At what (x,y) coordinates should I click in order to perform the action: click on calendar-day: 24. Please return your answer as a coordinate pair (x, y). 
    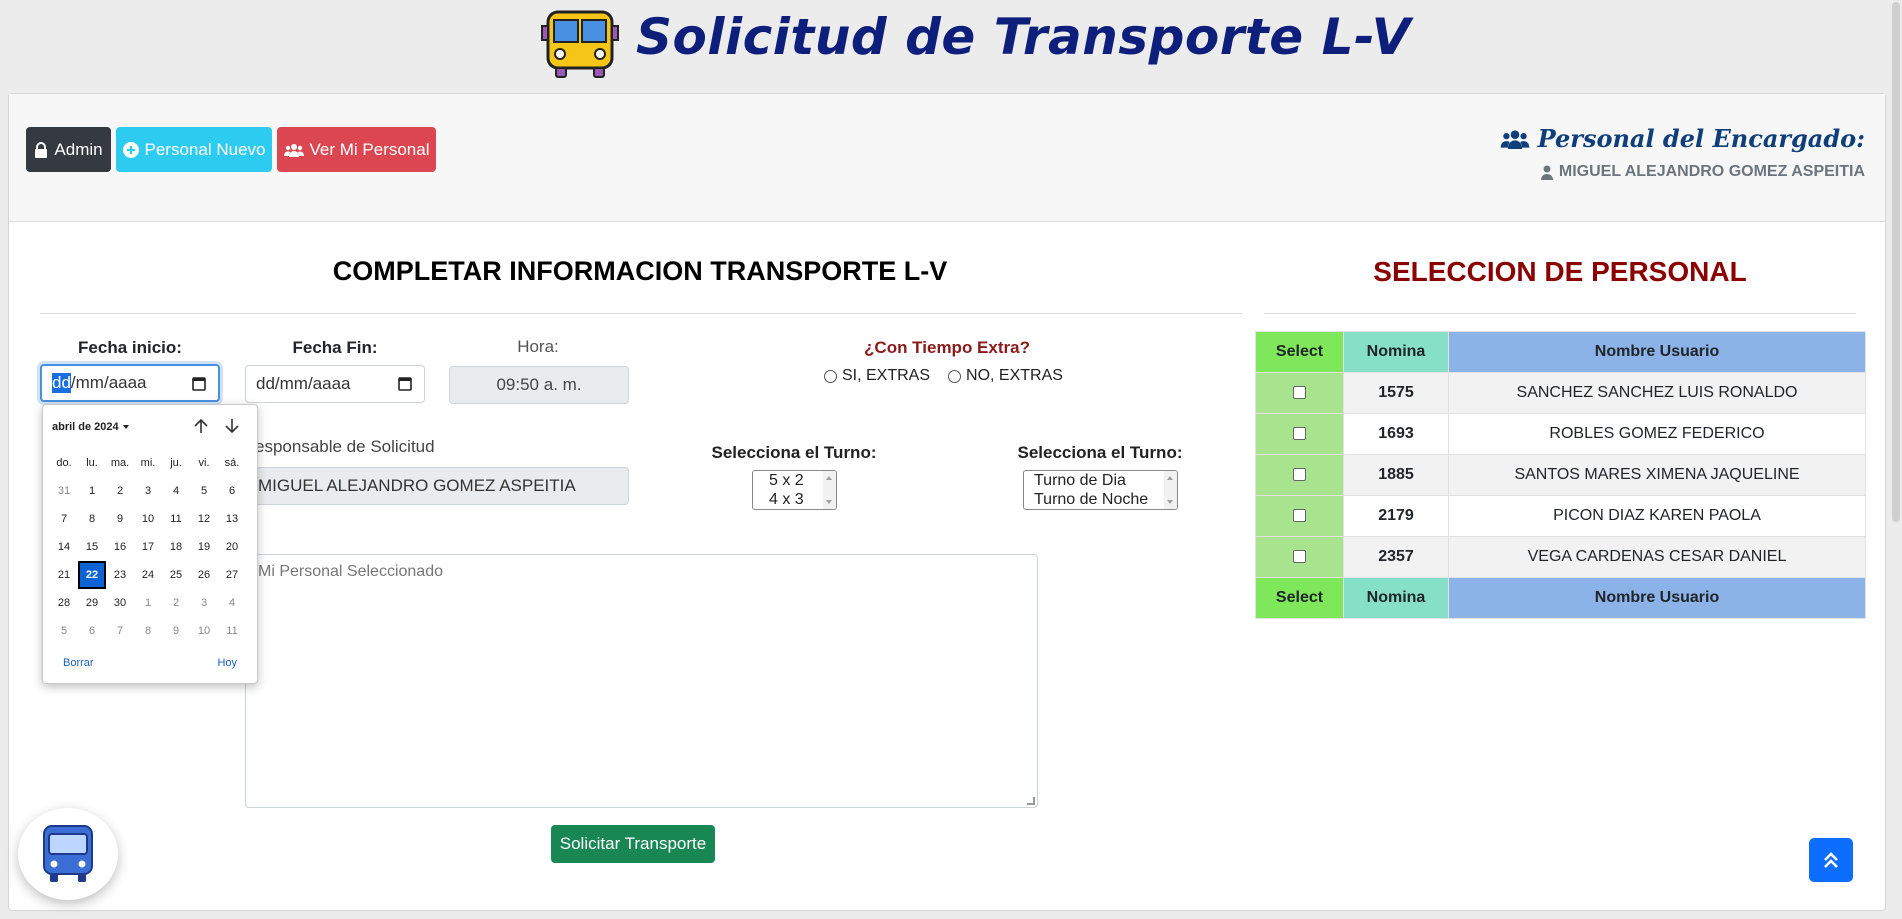
    Looking at the image, I should click on (148, 575).